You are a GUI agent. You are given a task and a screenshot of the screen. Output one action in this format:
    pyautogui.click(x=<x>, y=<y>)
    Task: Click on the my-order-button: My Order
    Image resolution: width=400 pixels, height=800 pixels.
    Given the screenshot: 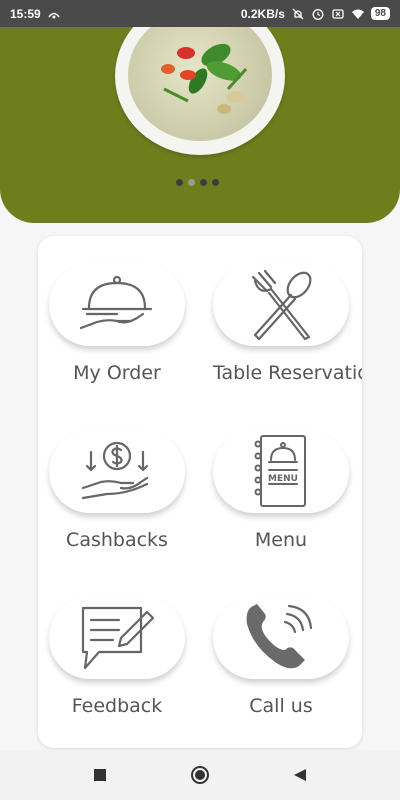 What is the action you would take?
    pyautogui.click(x=124, y=324)
    